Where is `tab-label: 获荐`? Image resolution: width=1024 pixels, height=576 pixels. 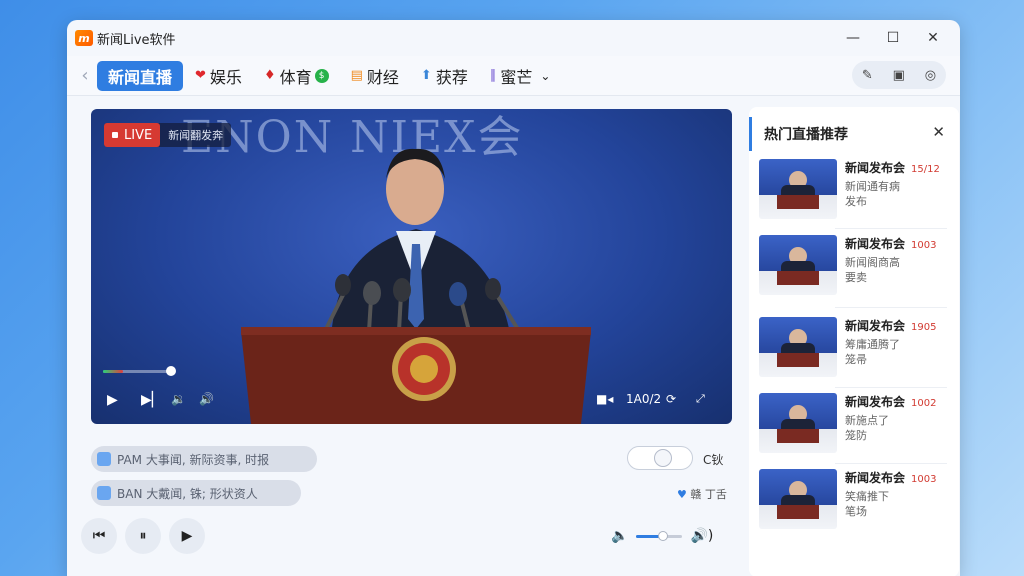 tab-label: 获荐 is located at coordinates (451, 77).